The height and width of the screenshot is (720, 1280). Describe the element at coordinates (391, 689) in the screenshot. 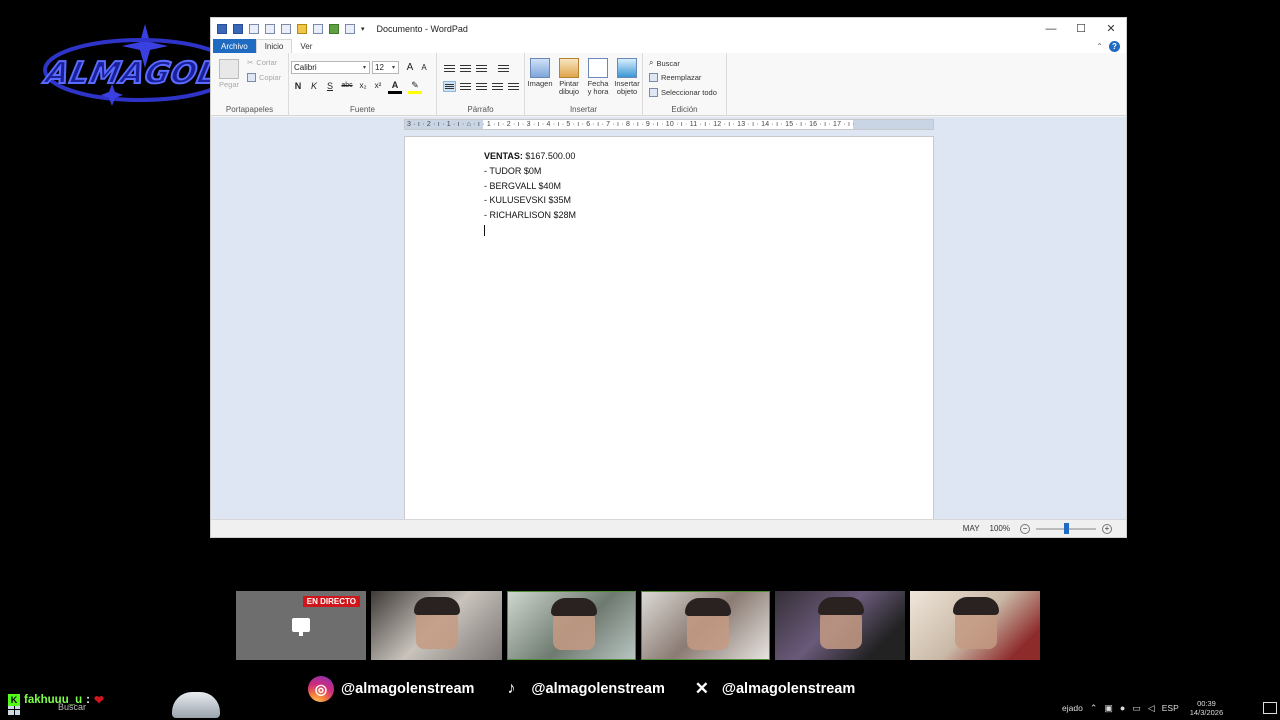

I see `instagram-handle: ◎ @almagolenstream` at that location.